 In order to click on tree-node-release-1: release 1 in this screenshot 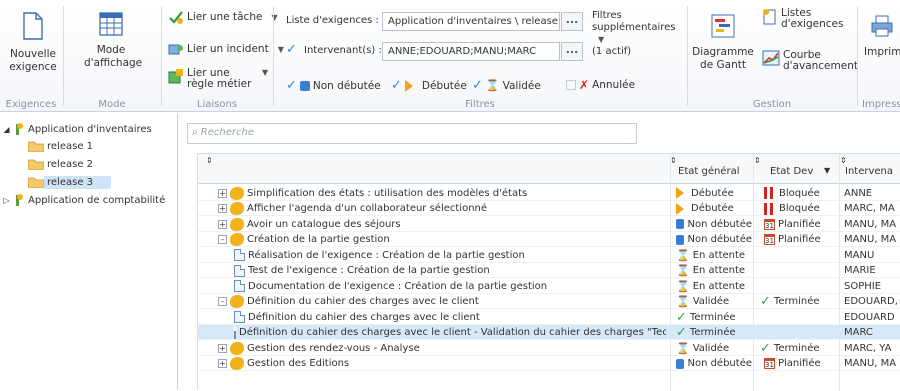, I will do `click(62, 146)`.